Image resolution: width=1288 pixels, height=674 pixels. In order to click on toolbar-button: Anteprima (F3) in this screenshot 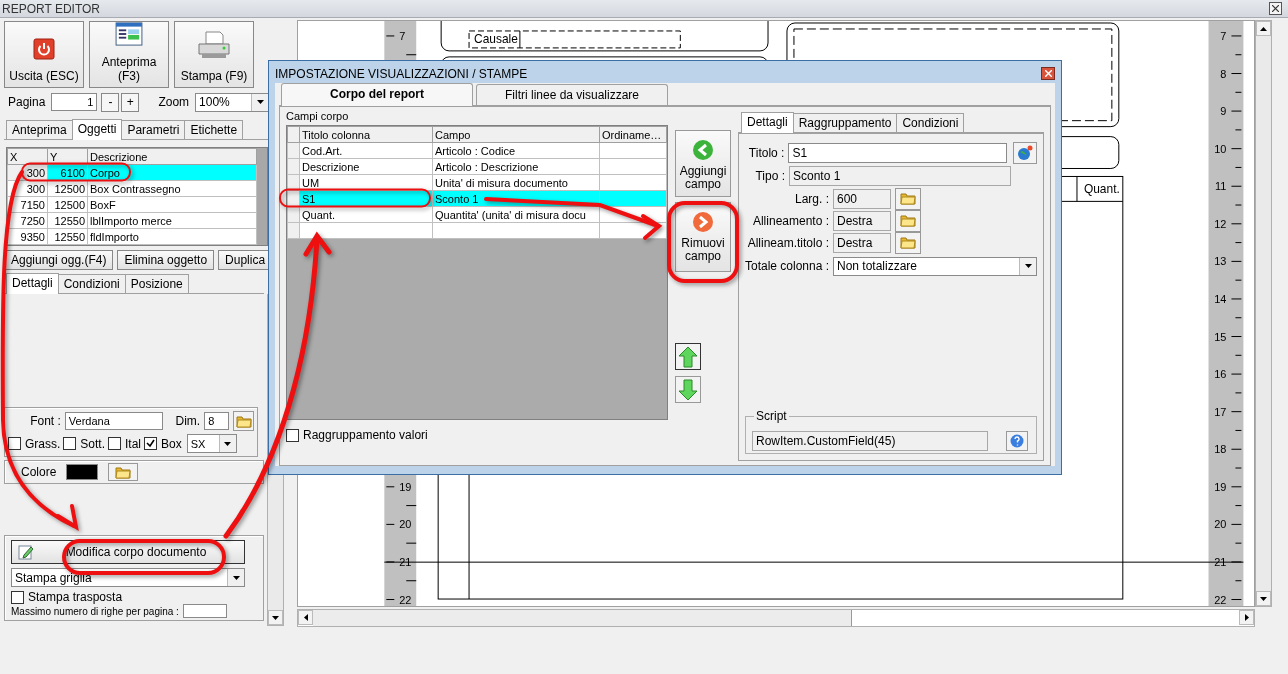, I will do `click(129, 54)`.